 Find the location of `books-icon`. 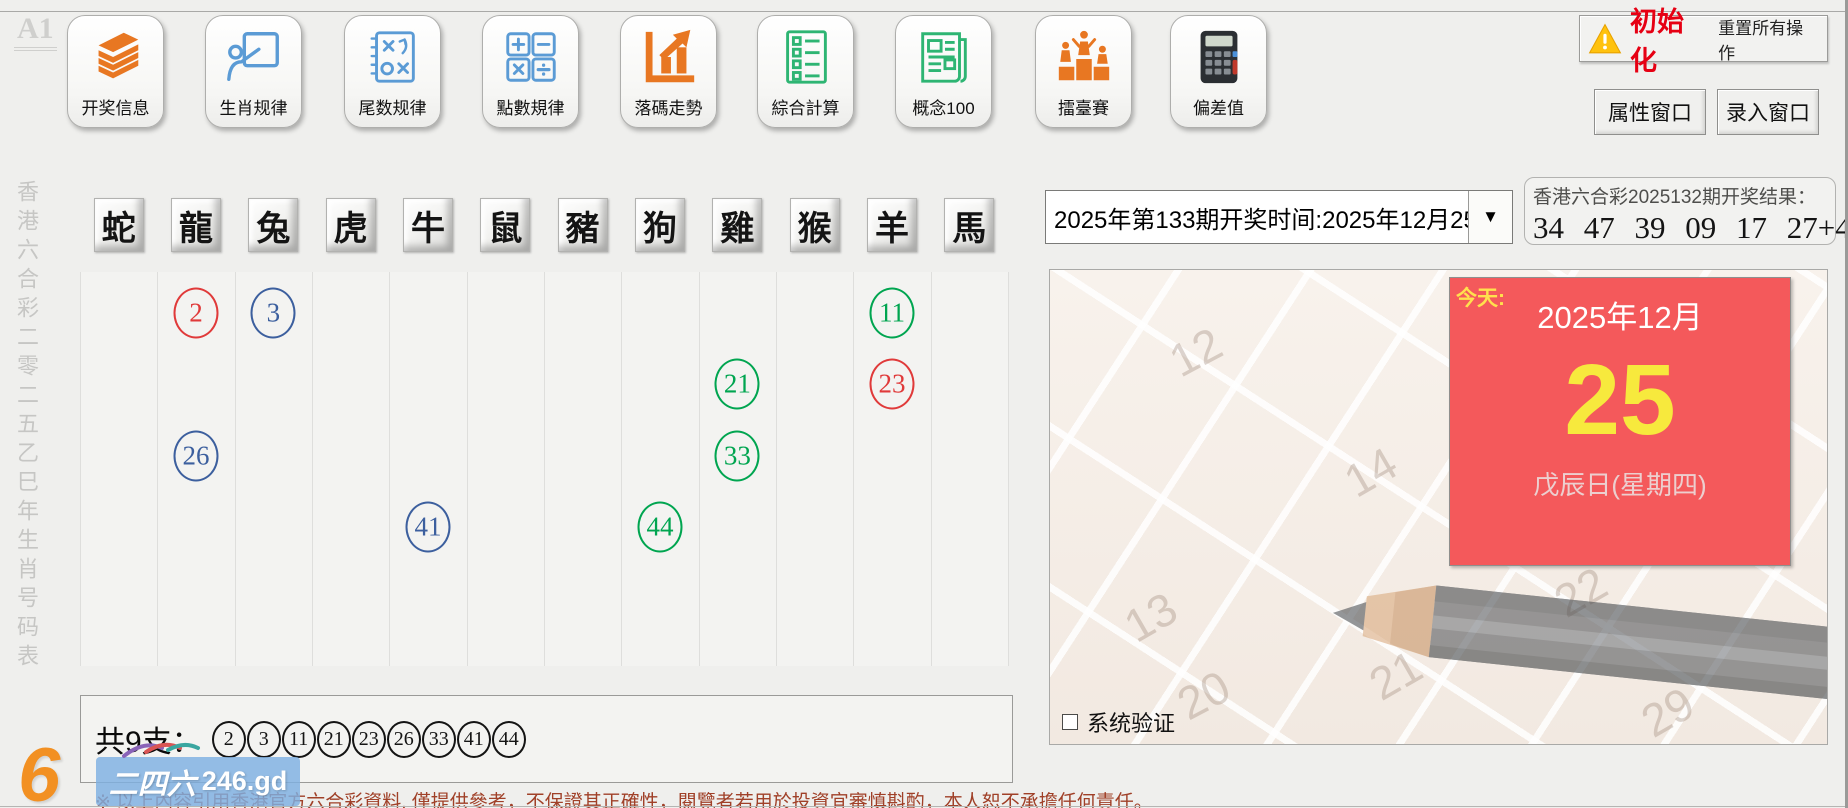

books-icon is located at coordinates (116, 57).